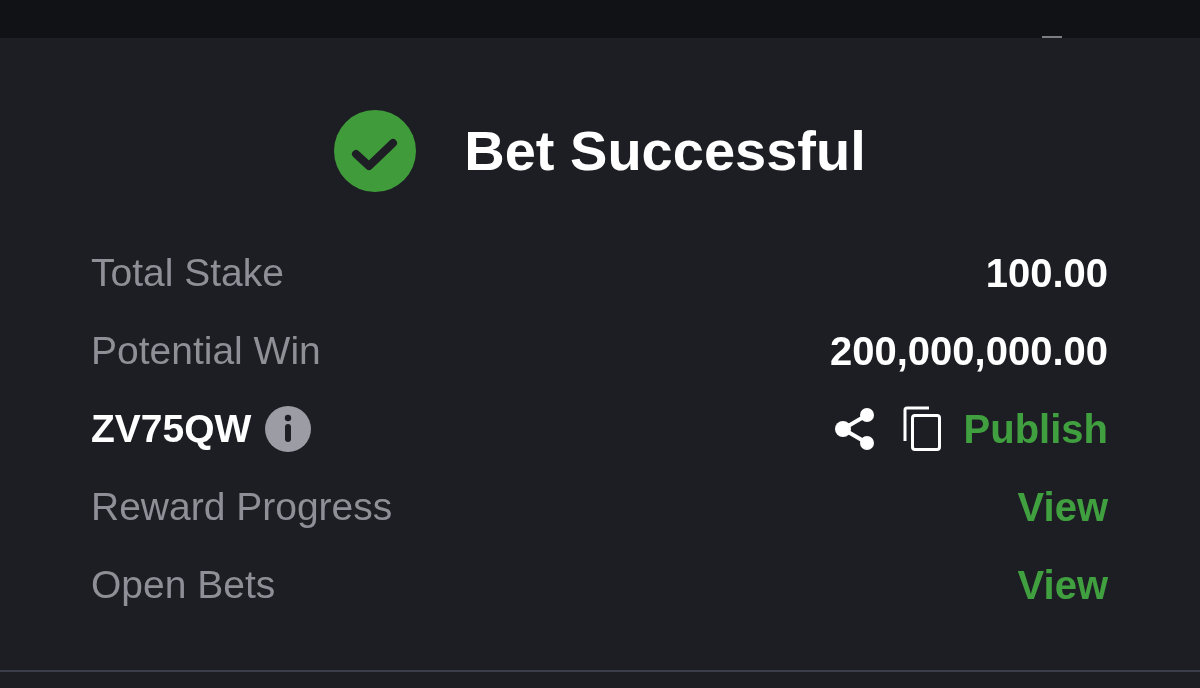 This screenshot has width=1200, height=688. I want to click on amount-value: 100.00, so click(1046, 273).